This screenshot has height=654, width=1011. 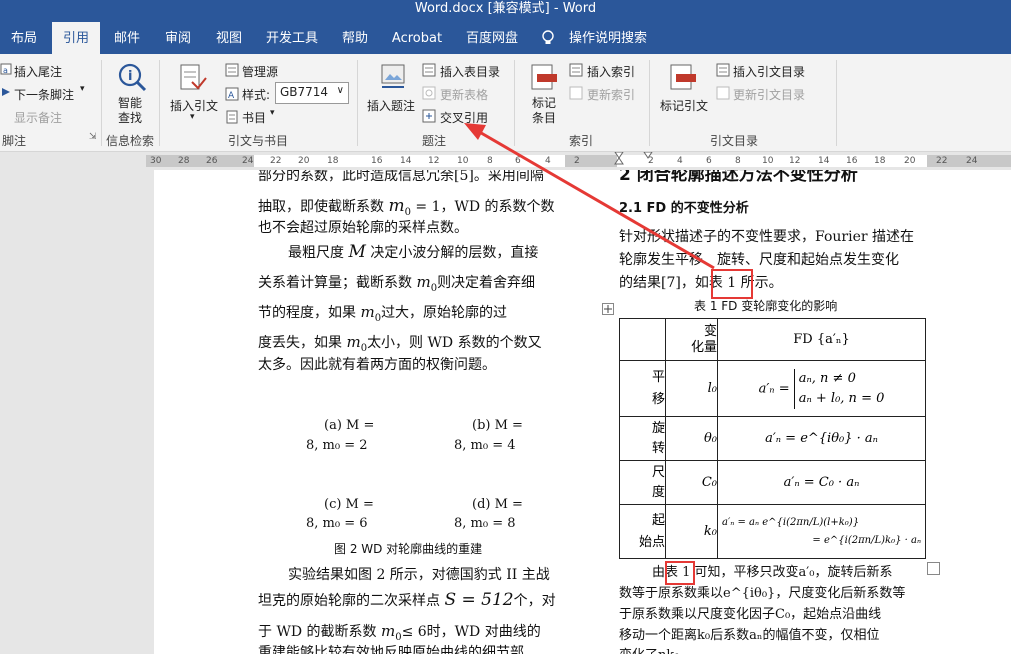 I want to click on insert-table-of-figures-icon, so click(x=429, y=70).